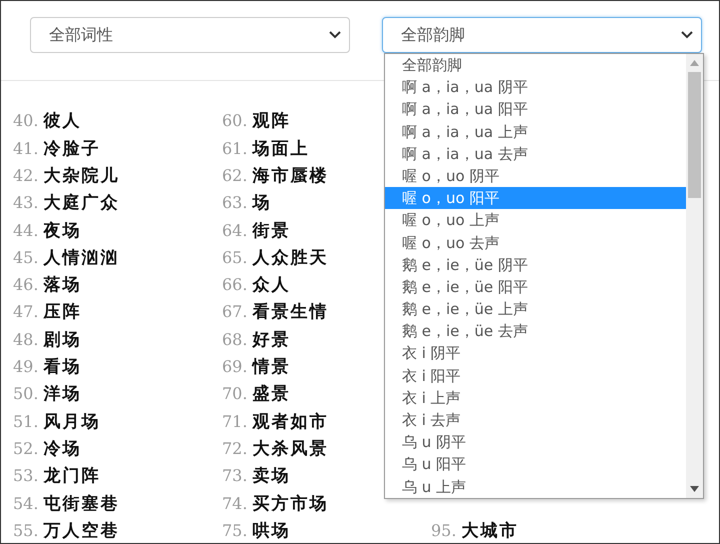  I want to click on word-link: 洋场, so click(62, 394).